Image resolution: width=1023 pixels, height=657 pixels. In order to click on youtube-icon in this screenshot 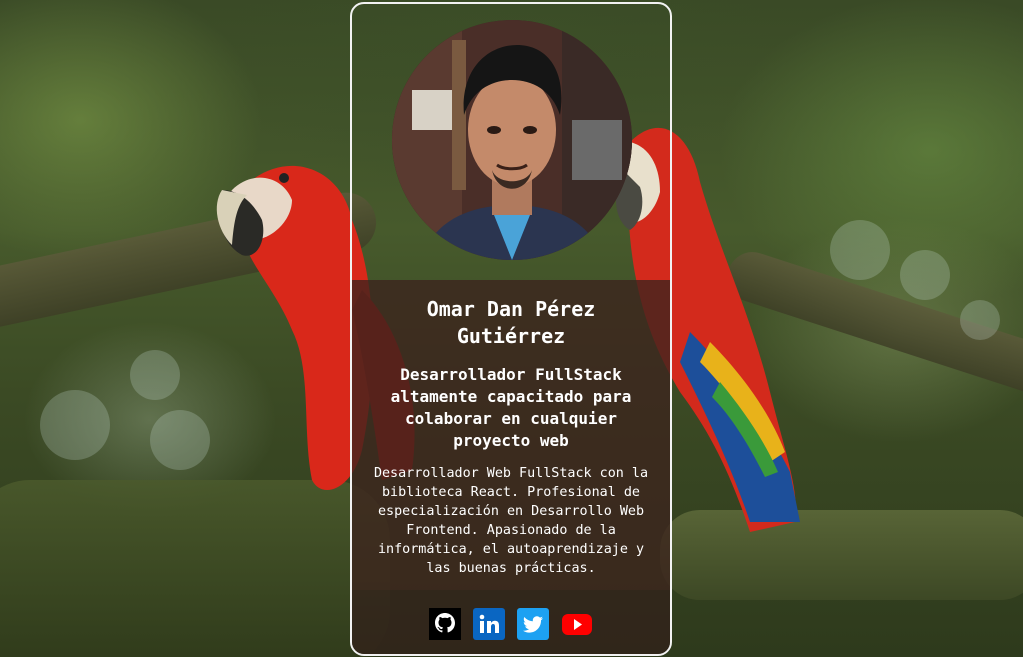, I will do `click(577, 624)`.